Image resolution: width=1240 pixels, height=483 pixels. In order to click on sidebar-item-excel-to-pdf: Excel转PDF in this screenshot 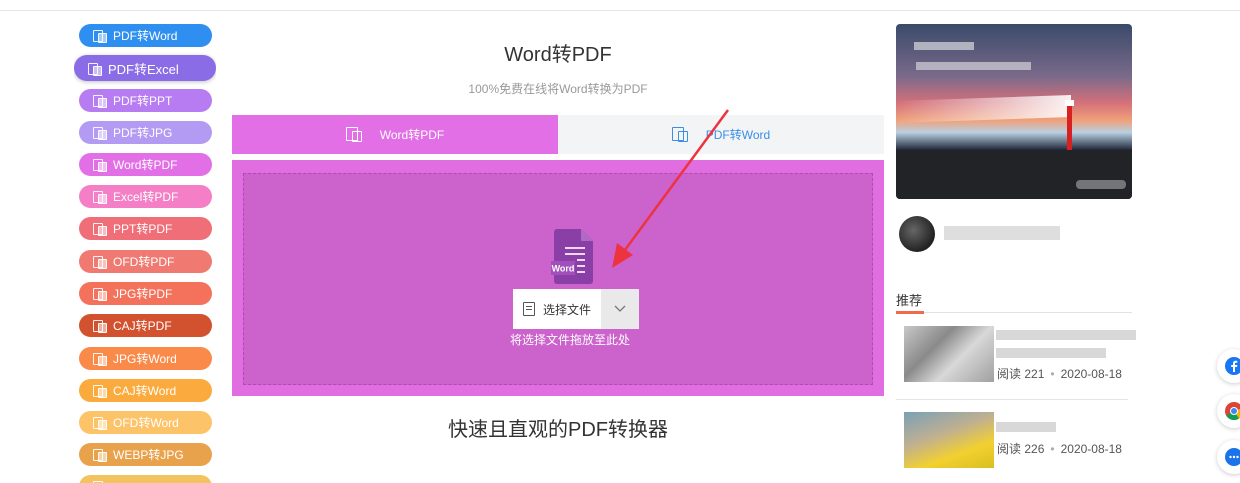, I will do `click(145, 196)`.